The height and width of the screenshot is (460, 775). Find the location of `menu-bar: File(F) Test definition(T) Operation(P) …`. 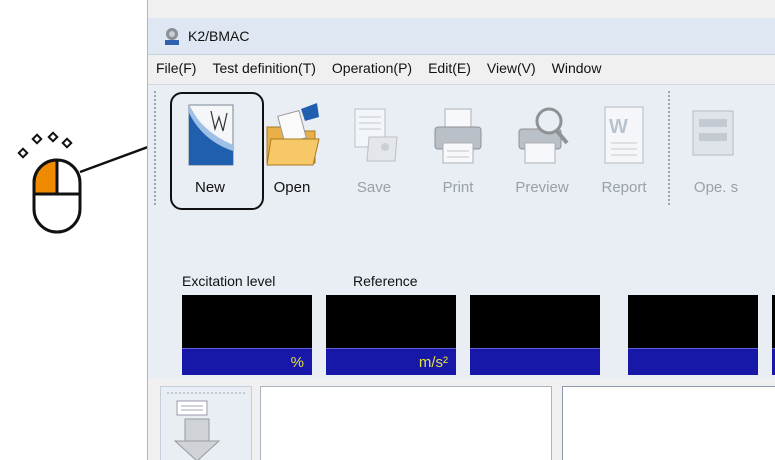

menu-bar: File(F) Test definition(T) Operation(P) … is located at coordinates (461, 68).